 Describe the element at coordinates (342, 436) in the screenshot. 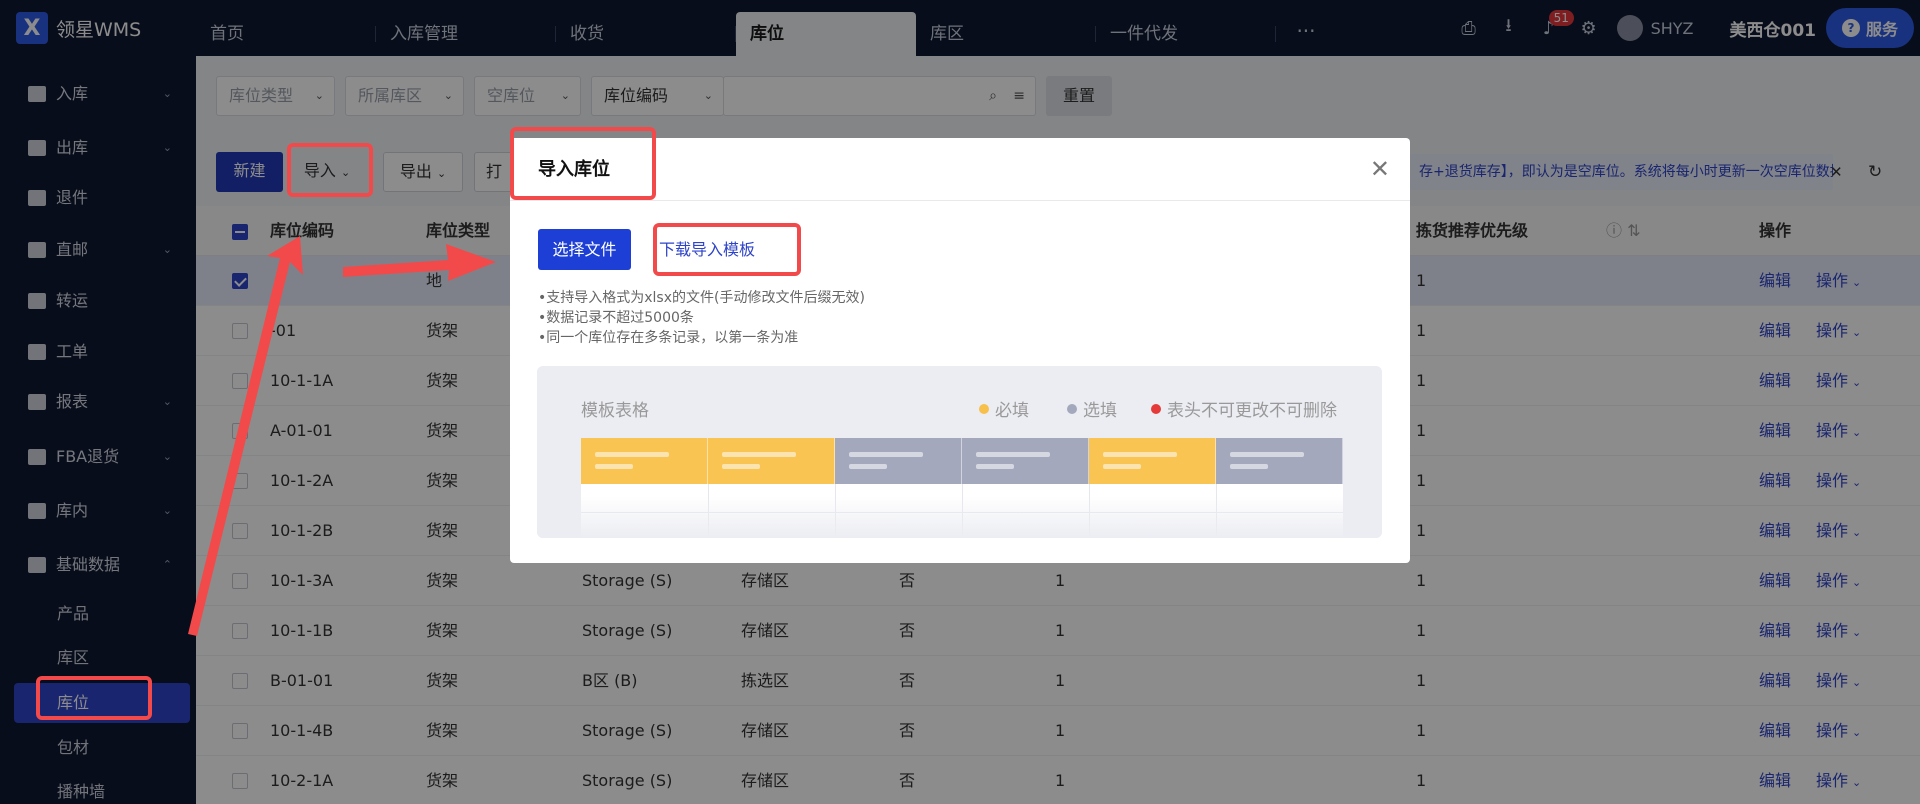

I see `annotation-arrows` at that location.